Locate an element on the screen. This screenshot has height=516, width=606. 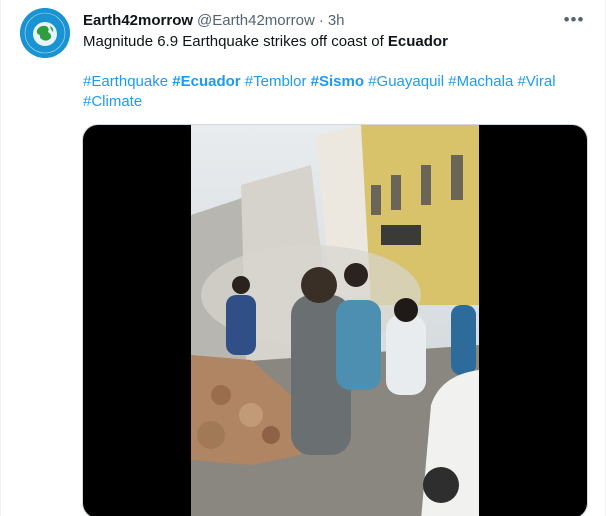
timestamp: 3h is located at coordinates (336, 20).